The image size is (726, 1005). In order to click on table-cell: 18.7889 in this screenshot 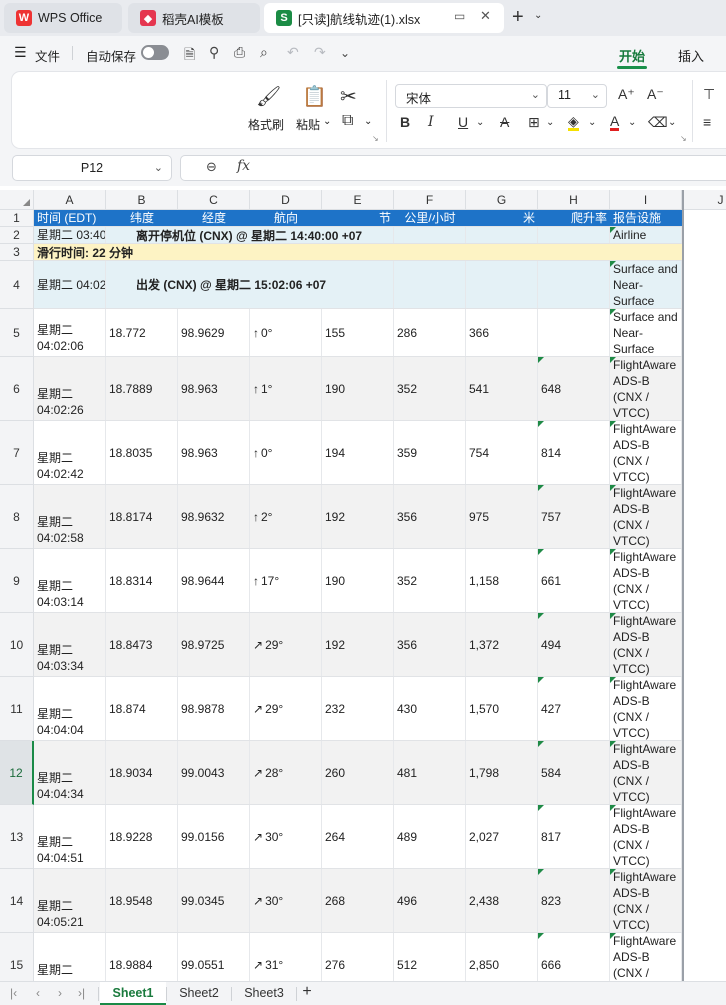, I will do `click(142, 388)`.